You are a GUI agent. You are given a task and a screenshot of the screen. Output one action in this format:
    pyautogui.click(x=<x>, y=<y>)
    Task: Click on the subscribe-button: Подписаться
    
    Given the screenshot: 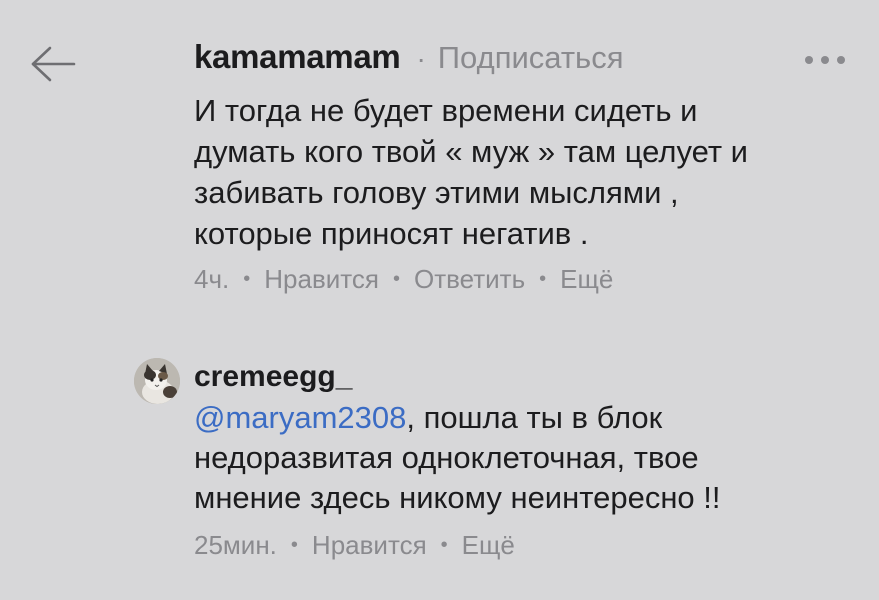 What is the action you would take?
    pyautogui.click(x=531, y=58)
    